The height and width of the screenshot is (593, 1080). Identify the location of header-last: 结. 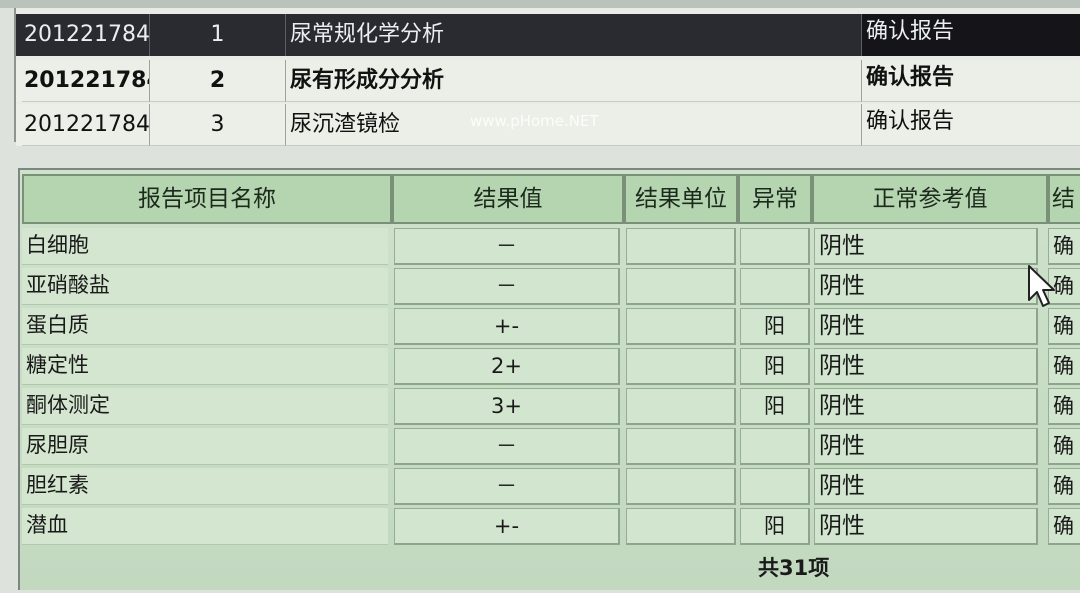
(1064, 199).